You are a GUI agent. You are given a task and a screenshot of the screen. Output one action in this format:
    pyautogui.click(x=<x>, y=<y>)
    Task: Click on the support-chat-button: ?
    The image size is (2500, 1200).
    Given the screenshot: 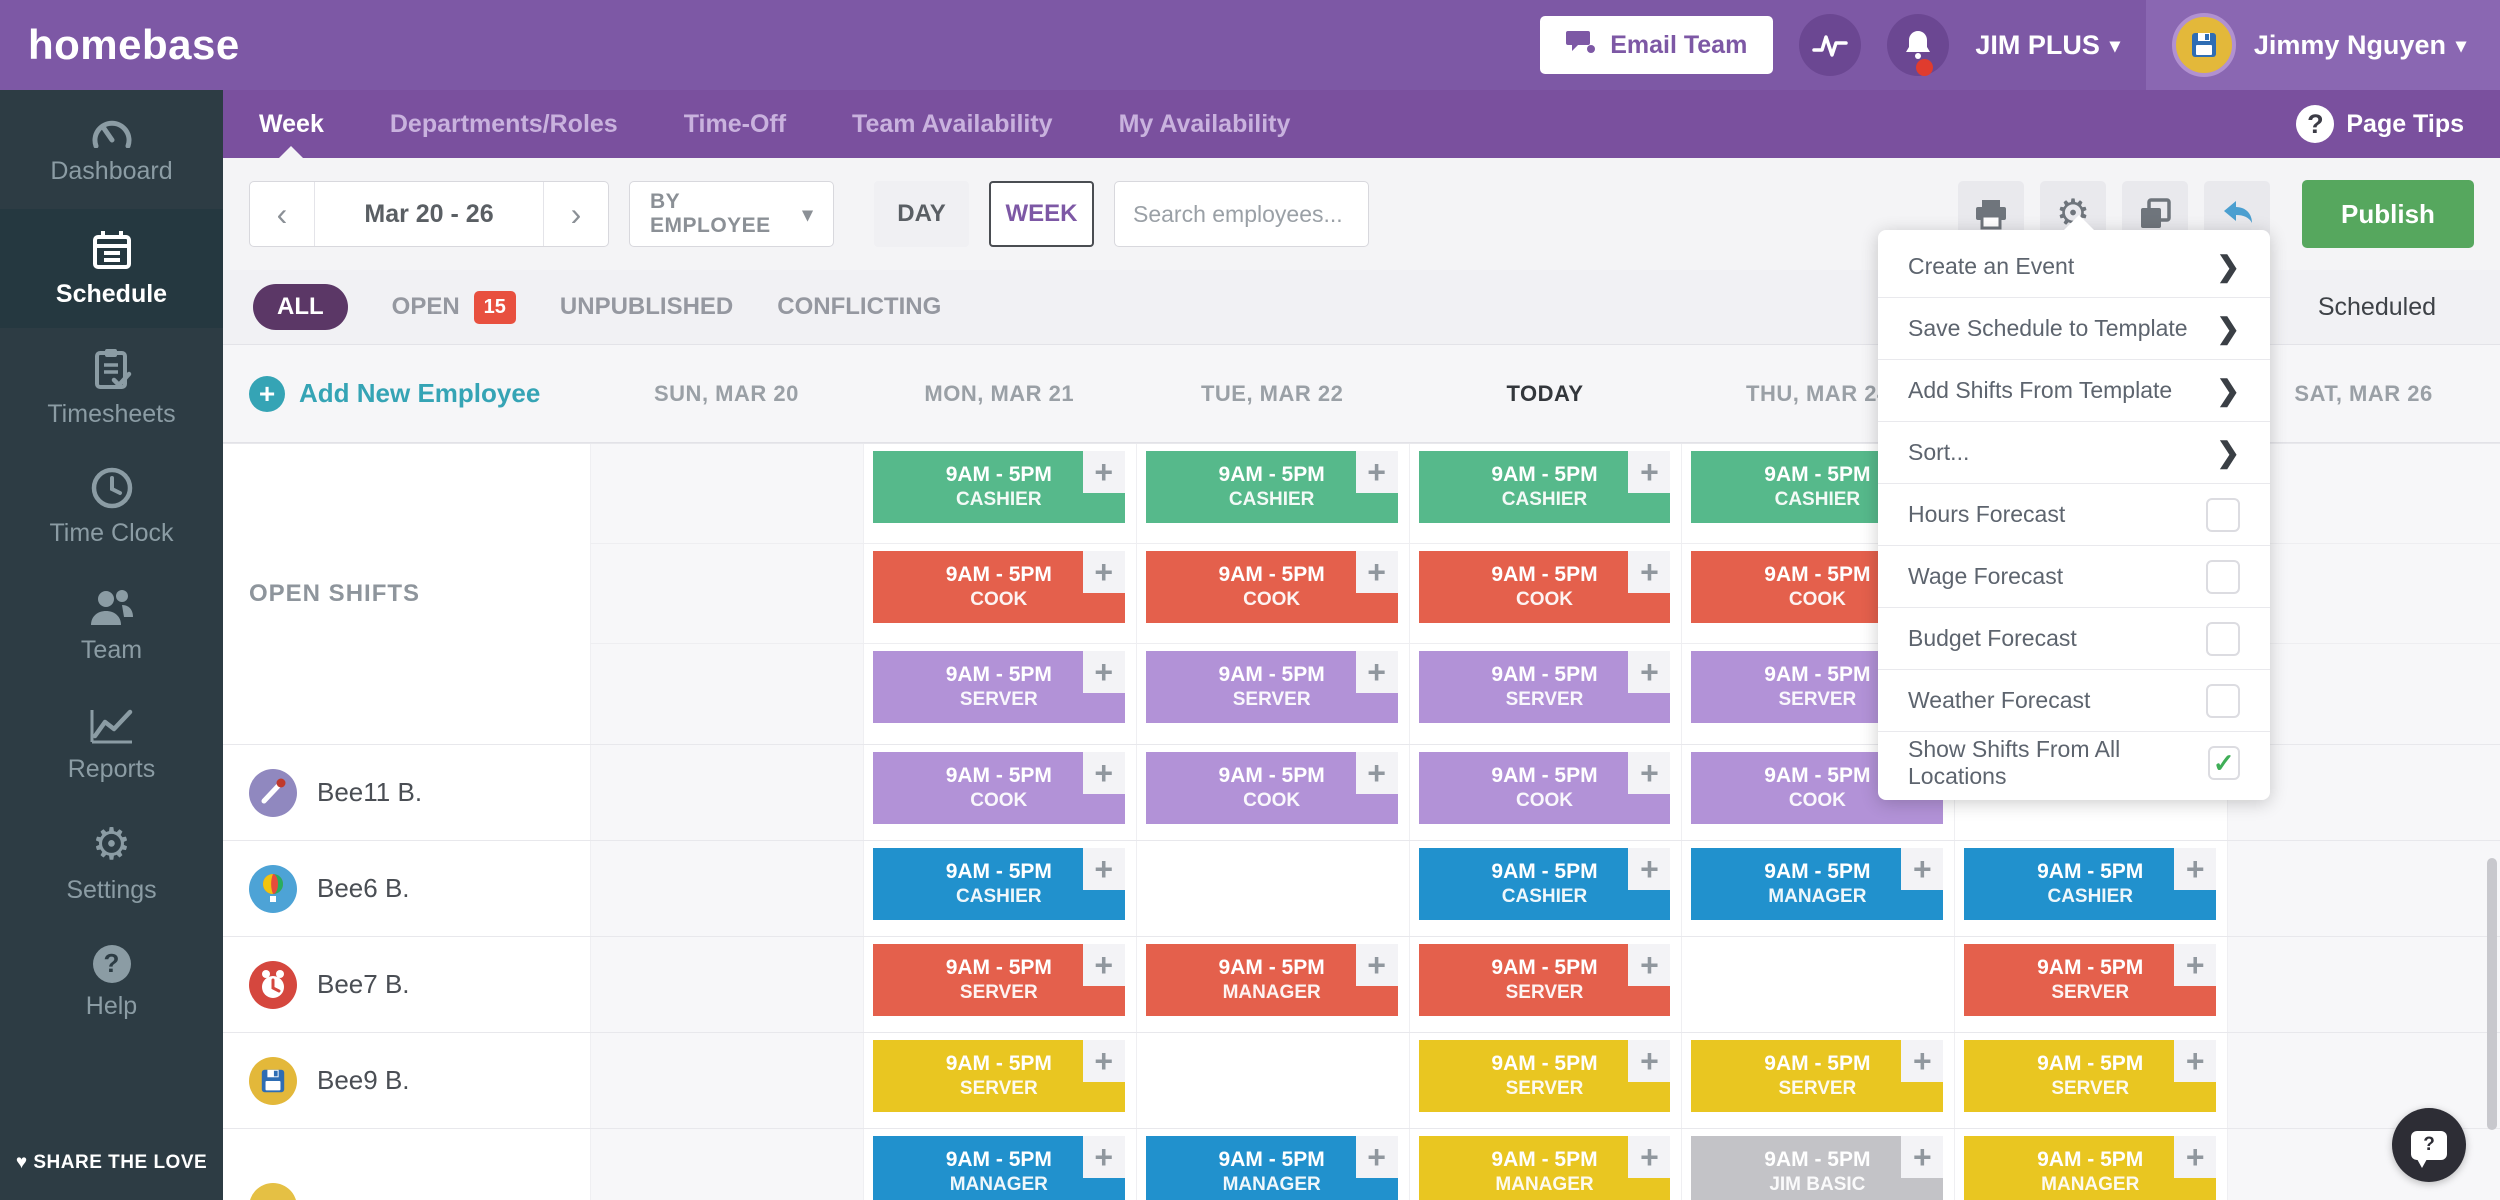 What is the action you would take?
    pyautogui.click(x=2429, y=1145)
    